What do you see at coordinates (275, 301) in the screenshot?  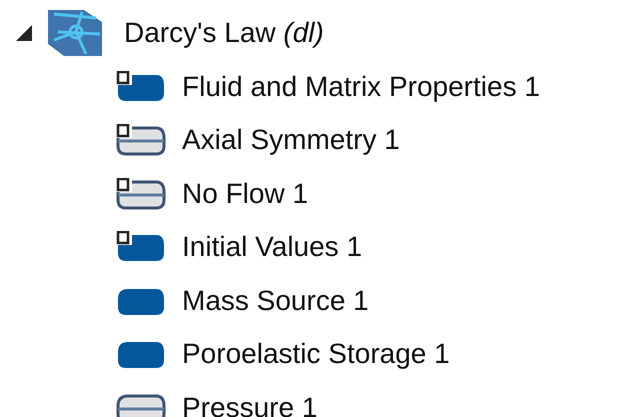 I see `tree-node-label: Mass Source 1` at bounding box center [275, 301].